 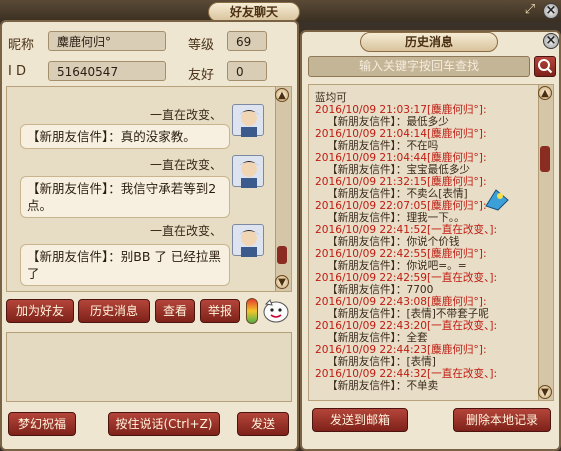 What do you see at coordinates (419, 66) in the screenshot?
I see `history-search-input: 输入关键字按回车查找` at bounding box center [419, 66].